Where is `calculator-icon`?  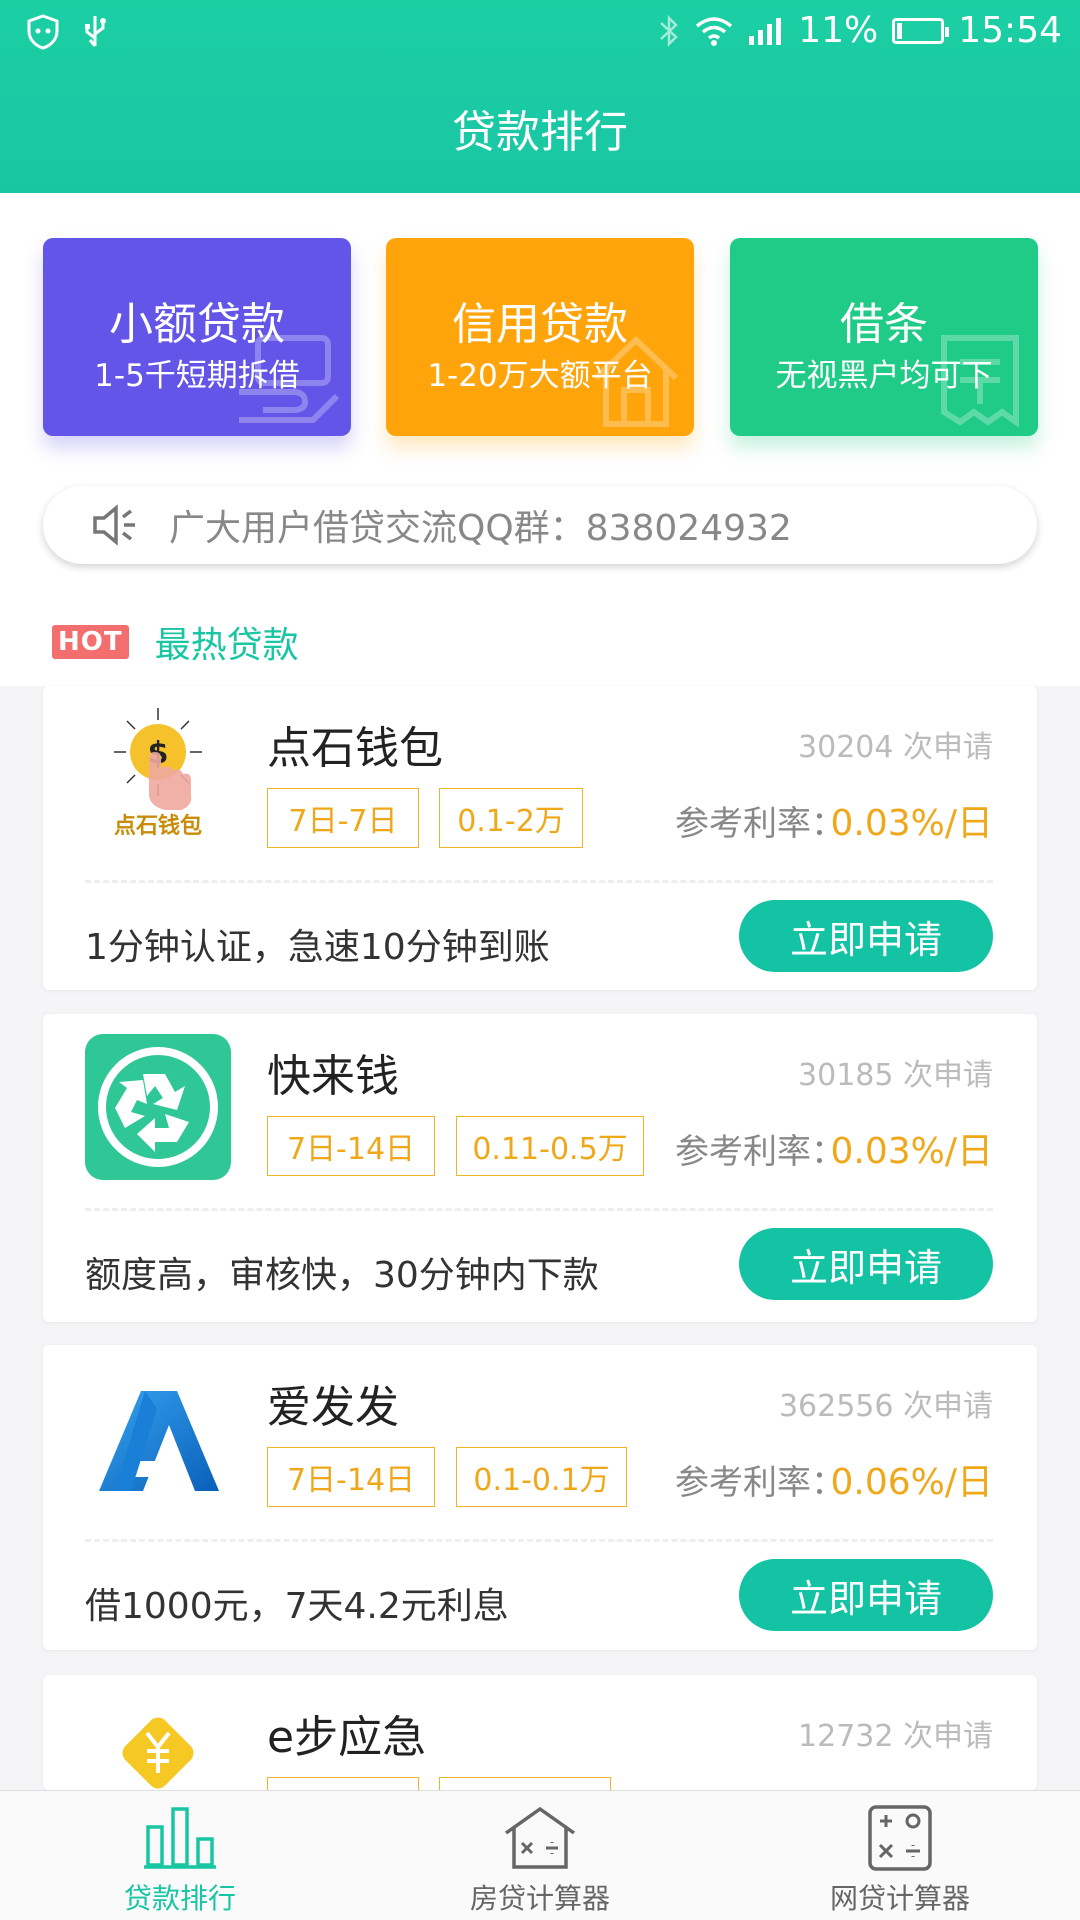
calculator-icon is located at coordinates (900, 1838).